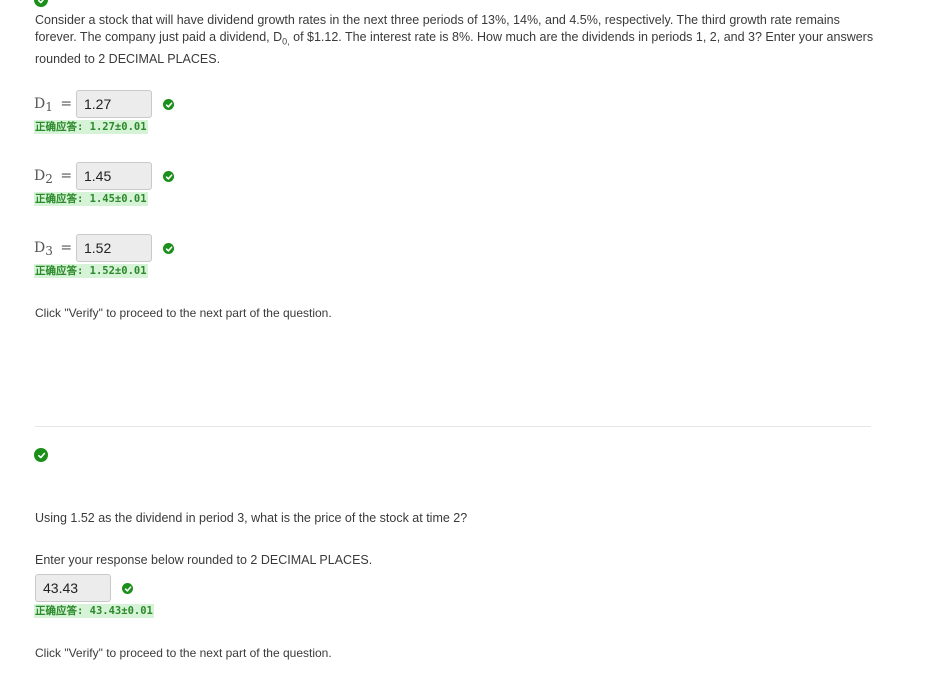 The width and height of the screenshot is (947, 690). Describe the element at coordinates (66, 248) in the screenshot. I see `d3-equals: =` at that location.